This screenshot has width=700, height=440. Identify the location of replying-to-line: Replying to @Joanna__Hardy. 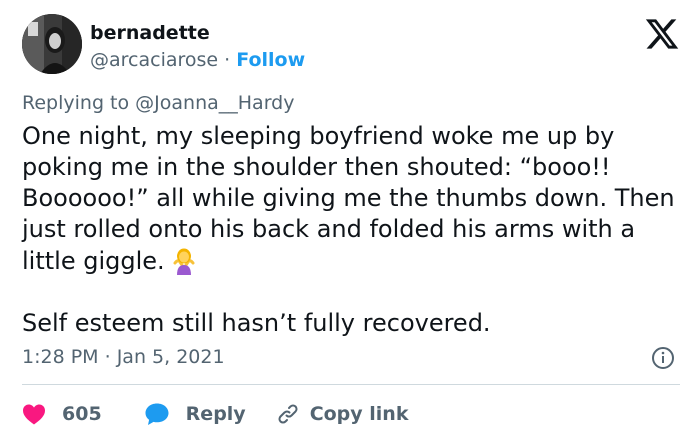
(158, 103).